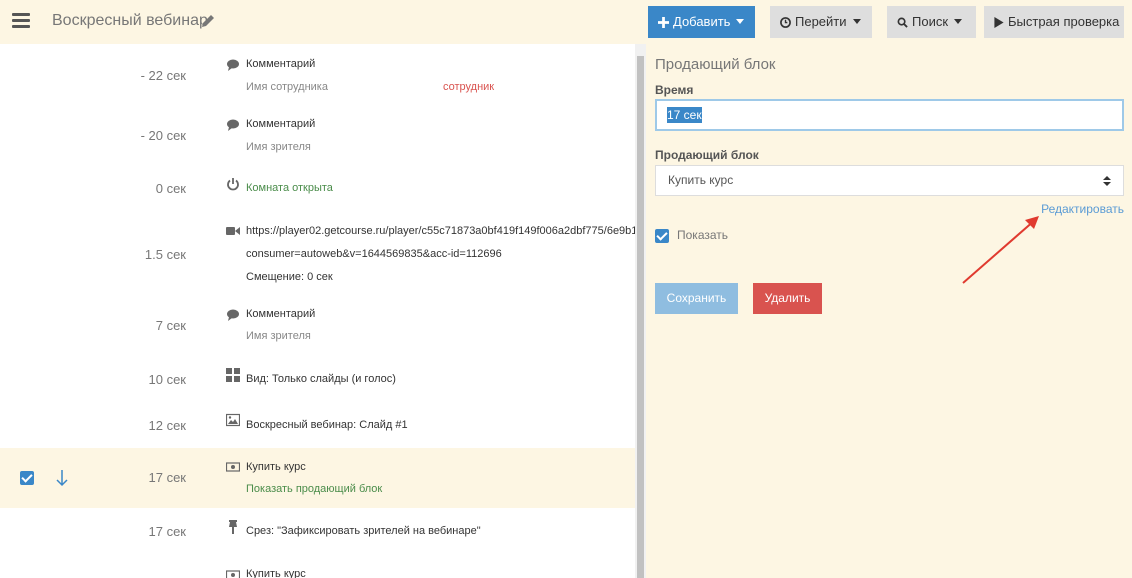  Describe the element at coordinates (321, 379) in the screenshot. I see `event-title: Вид: Только слайды (и голос)` at that location.